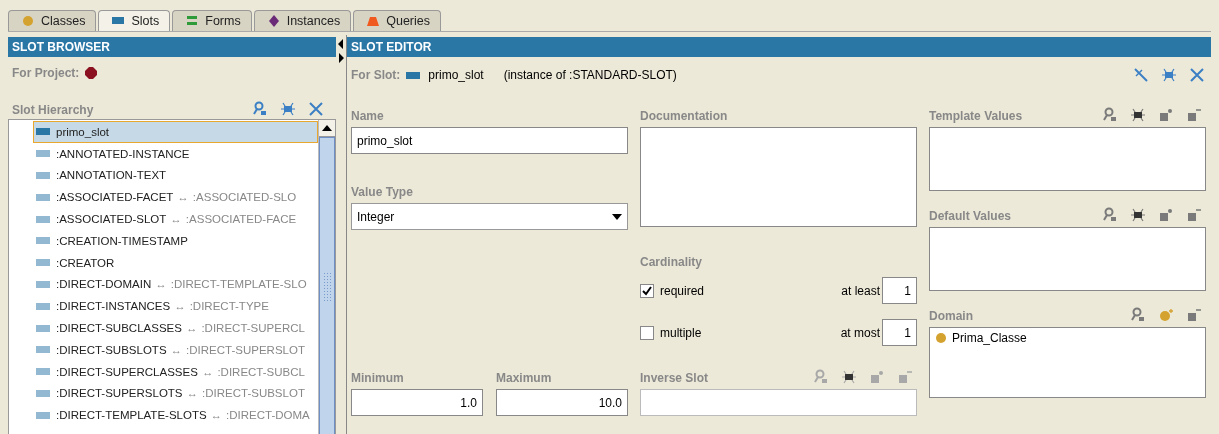  I want to click on checkbox-label: multiple, so click(681, 332).